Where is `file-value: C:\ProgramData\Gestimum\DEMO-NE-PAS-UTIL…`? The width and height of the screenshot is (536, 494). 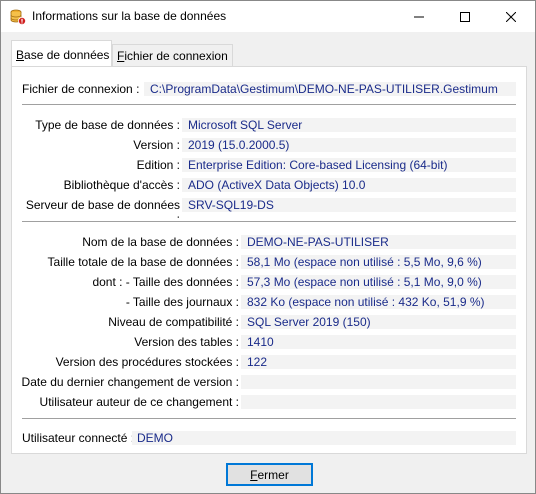 file-value: C:\ProgramData\Gestimum\DEMO-NE-PAS-UTIL… is located at coordinates (324, 89).